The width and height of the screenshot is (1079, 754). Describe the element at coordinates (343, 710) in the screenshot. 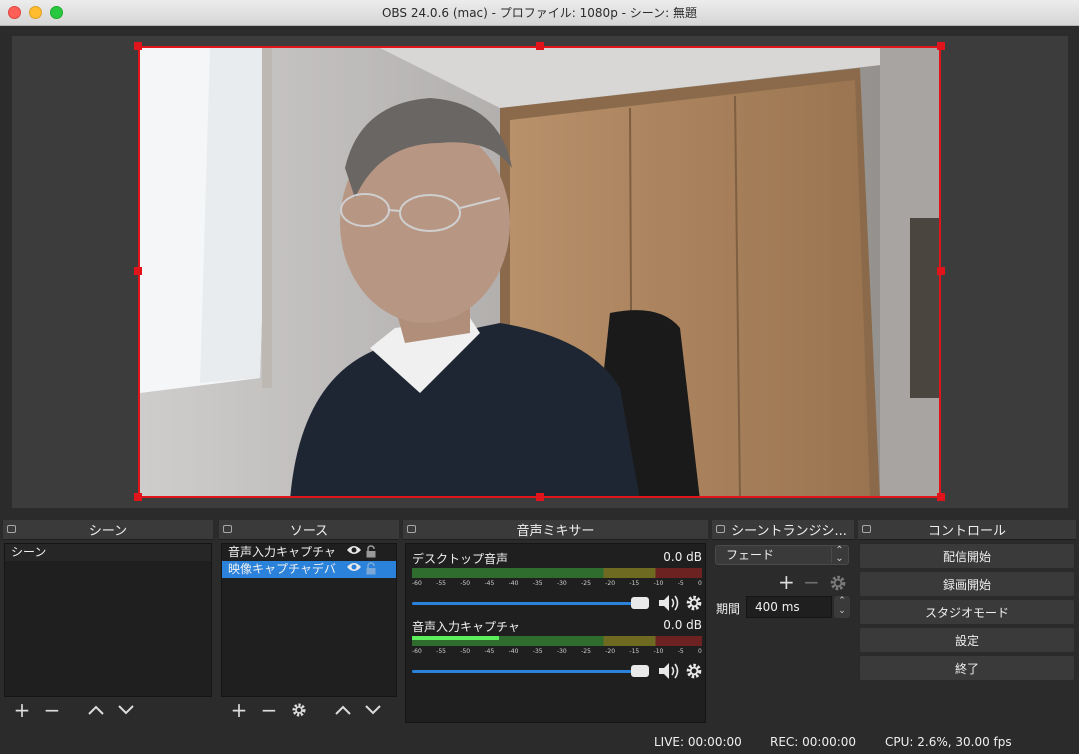

I see `move-source-up-button` at that location.